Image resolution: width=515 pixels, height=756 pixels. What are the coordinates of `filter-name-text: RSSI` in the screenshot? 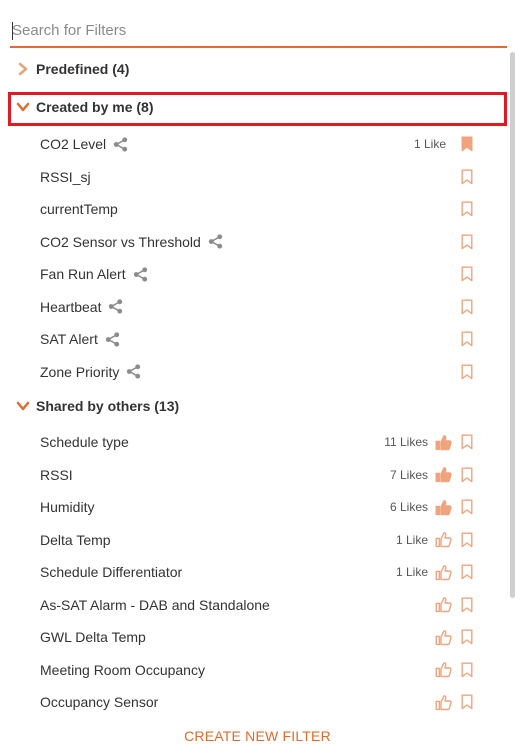 It's located at (56, 474).